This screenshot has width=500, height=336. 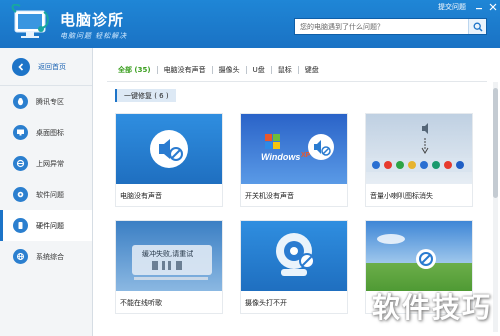 What do you see at coordinates (21, 66) in the screenshot?
I see `back-arrow-icon` at bounding box center [21, 66].